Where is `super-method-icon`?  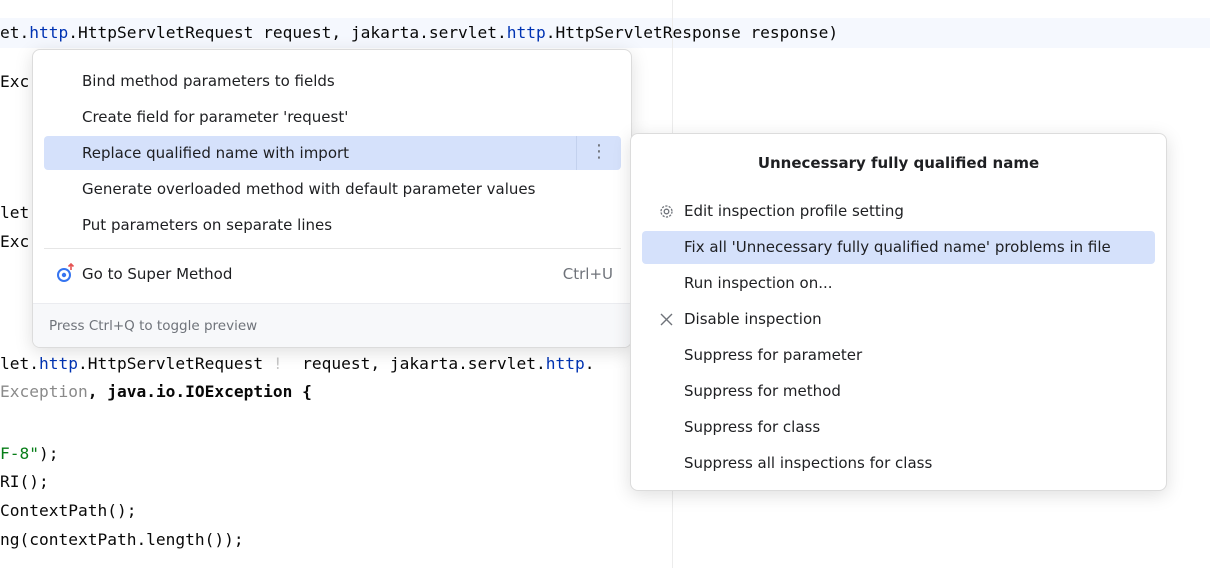
super-method-icon is located at coordinates (66, 272).